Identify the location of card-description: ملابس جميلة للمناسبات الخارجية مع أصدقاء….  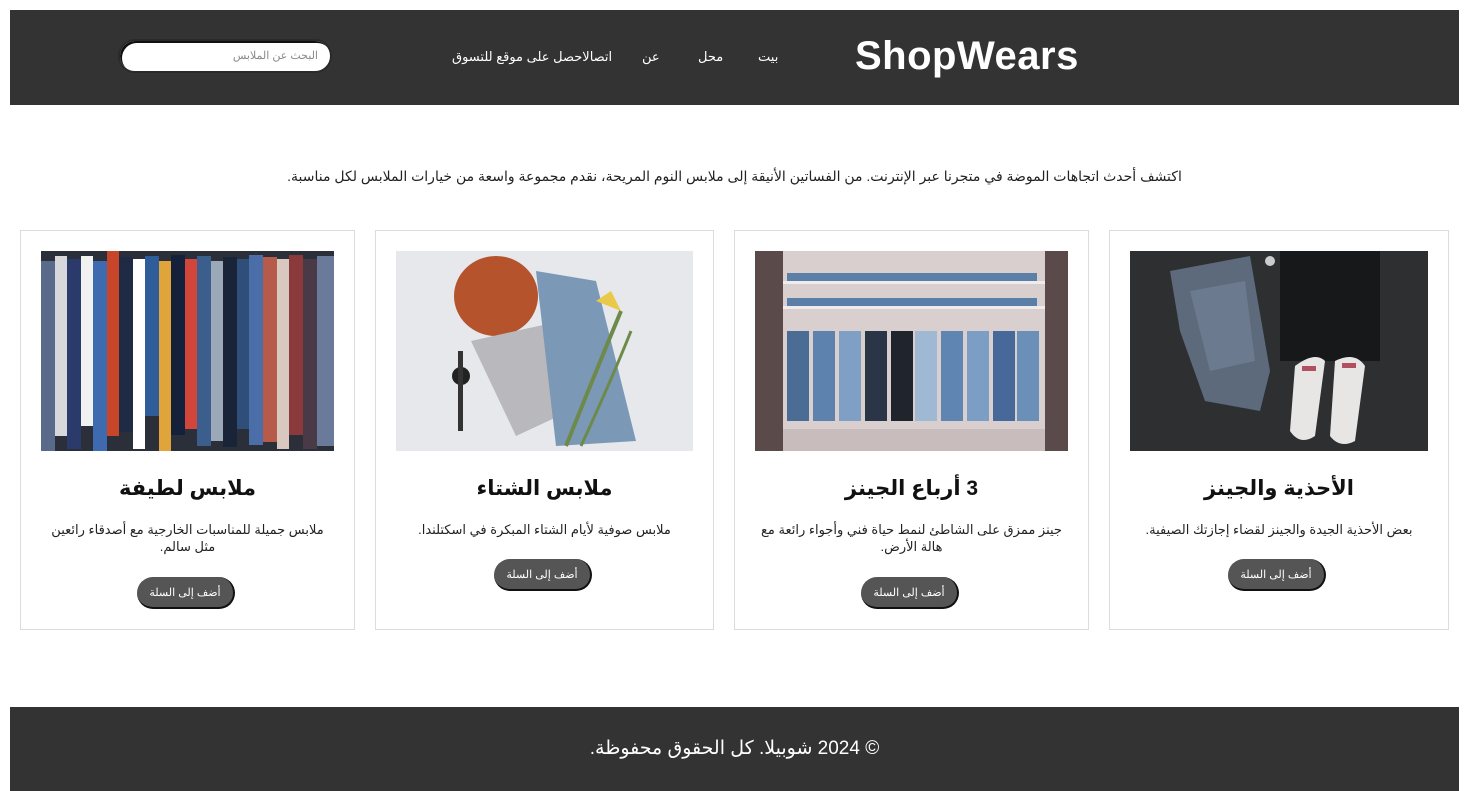
(187, 538).